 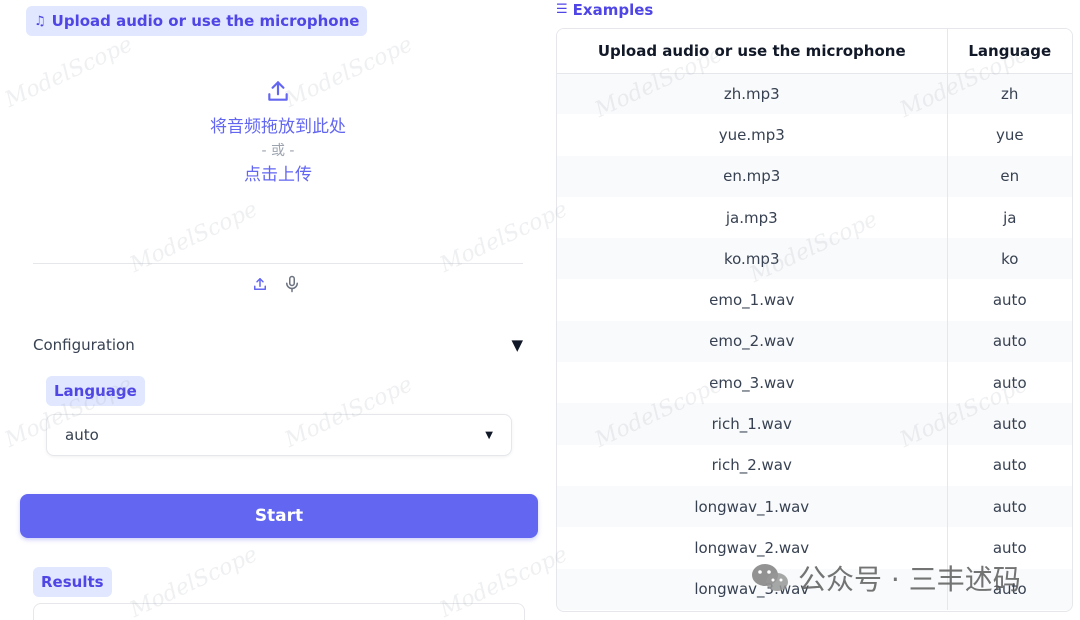 What do you see at coordinates (752, 465) in the screenshot?
I see `example-audio-cell: rich_2.wav` at bounding box center [752, 465].